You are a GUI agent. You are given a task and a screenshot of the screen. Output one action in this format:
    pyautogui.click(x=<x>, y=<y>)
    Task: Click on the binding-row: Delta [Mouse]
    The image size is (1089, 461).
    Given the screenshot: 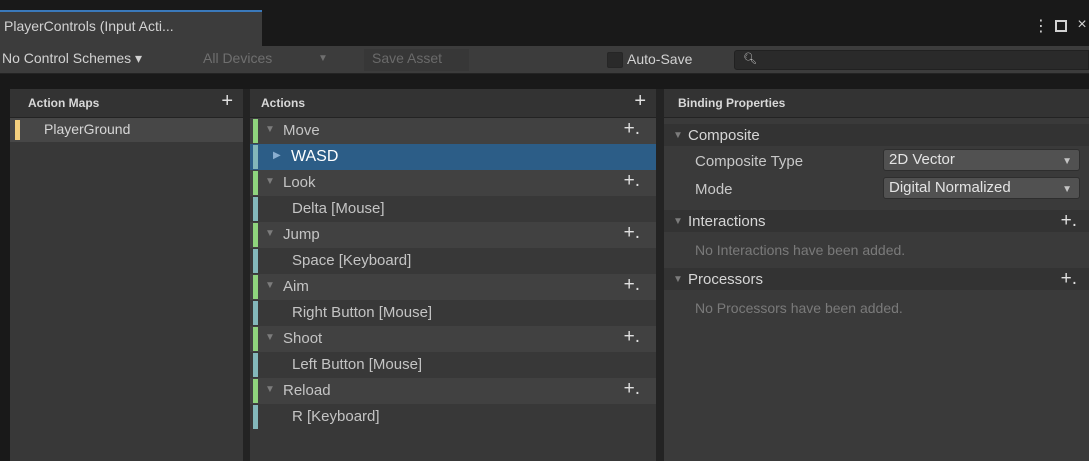 What is the action you would take?
    pyautogui.click(x=453, y=209)
    